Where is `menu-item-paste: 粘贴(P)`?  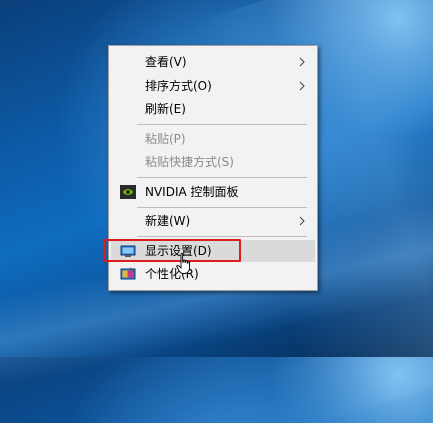 menu-item-paste: 粘贴(P) is located at coordinates (213, 139).